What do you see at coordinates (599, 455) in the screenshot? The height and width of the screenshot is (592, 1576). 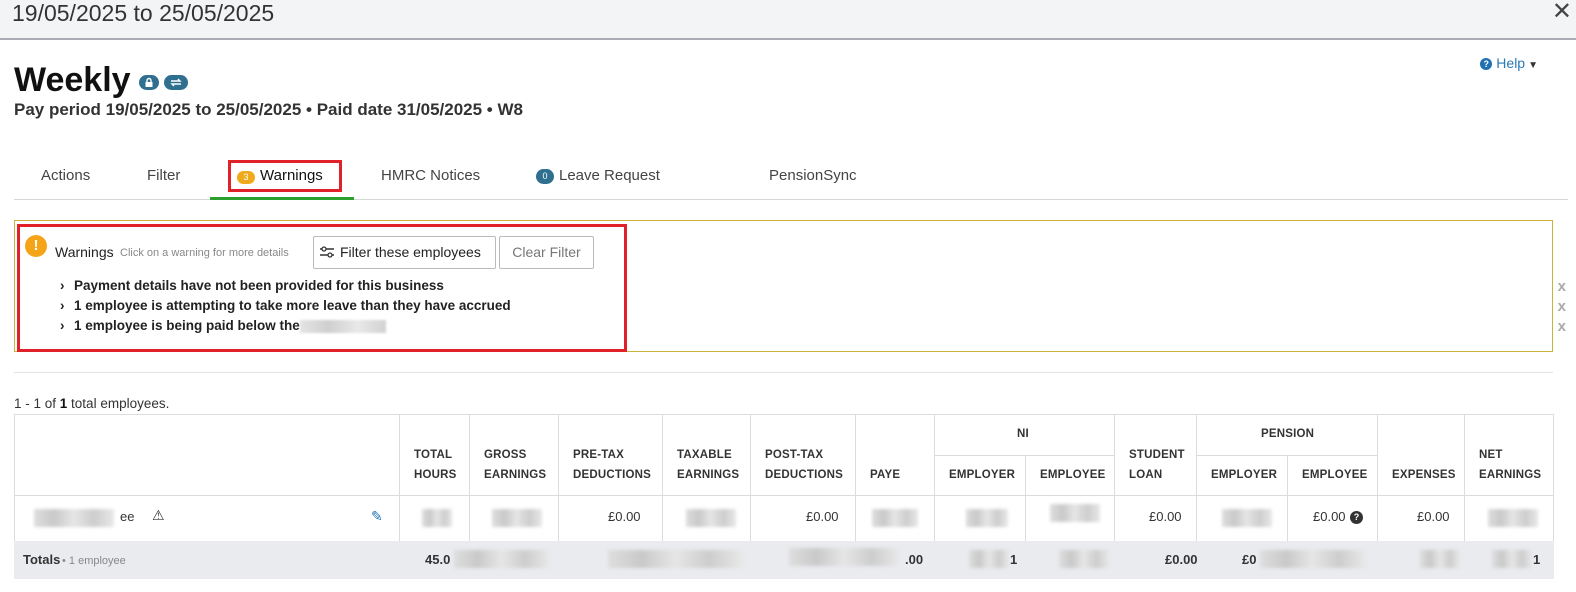 I see `header-line: PRE-TAX` at bounding box center [599, 455].